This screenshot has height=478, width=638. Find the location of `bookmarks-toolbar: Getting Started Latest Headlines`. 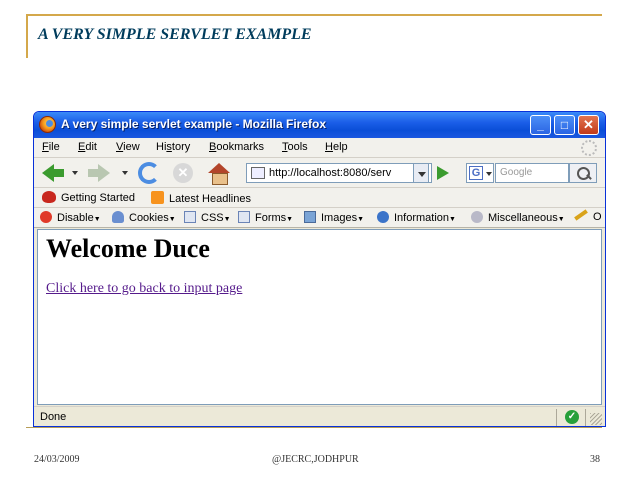

bookmarks-toolbar: Getting Started Latest Headlines is located at coordinates (319, 198).